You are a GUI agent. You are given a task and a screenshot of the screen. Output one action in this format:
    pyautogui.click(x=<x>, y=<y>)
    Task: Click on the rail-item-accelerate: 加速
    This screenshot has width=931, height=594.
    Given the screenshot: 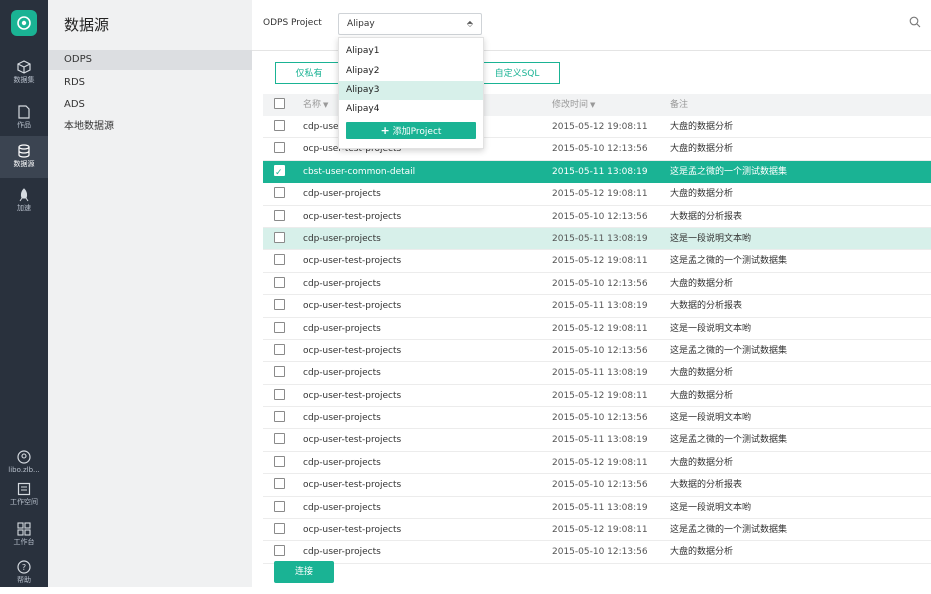 What is the action you would take?
    pyautogui.click(x=24, y=201)
    